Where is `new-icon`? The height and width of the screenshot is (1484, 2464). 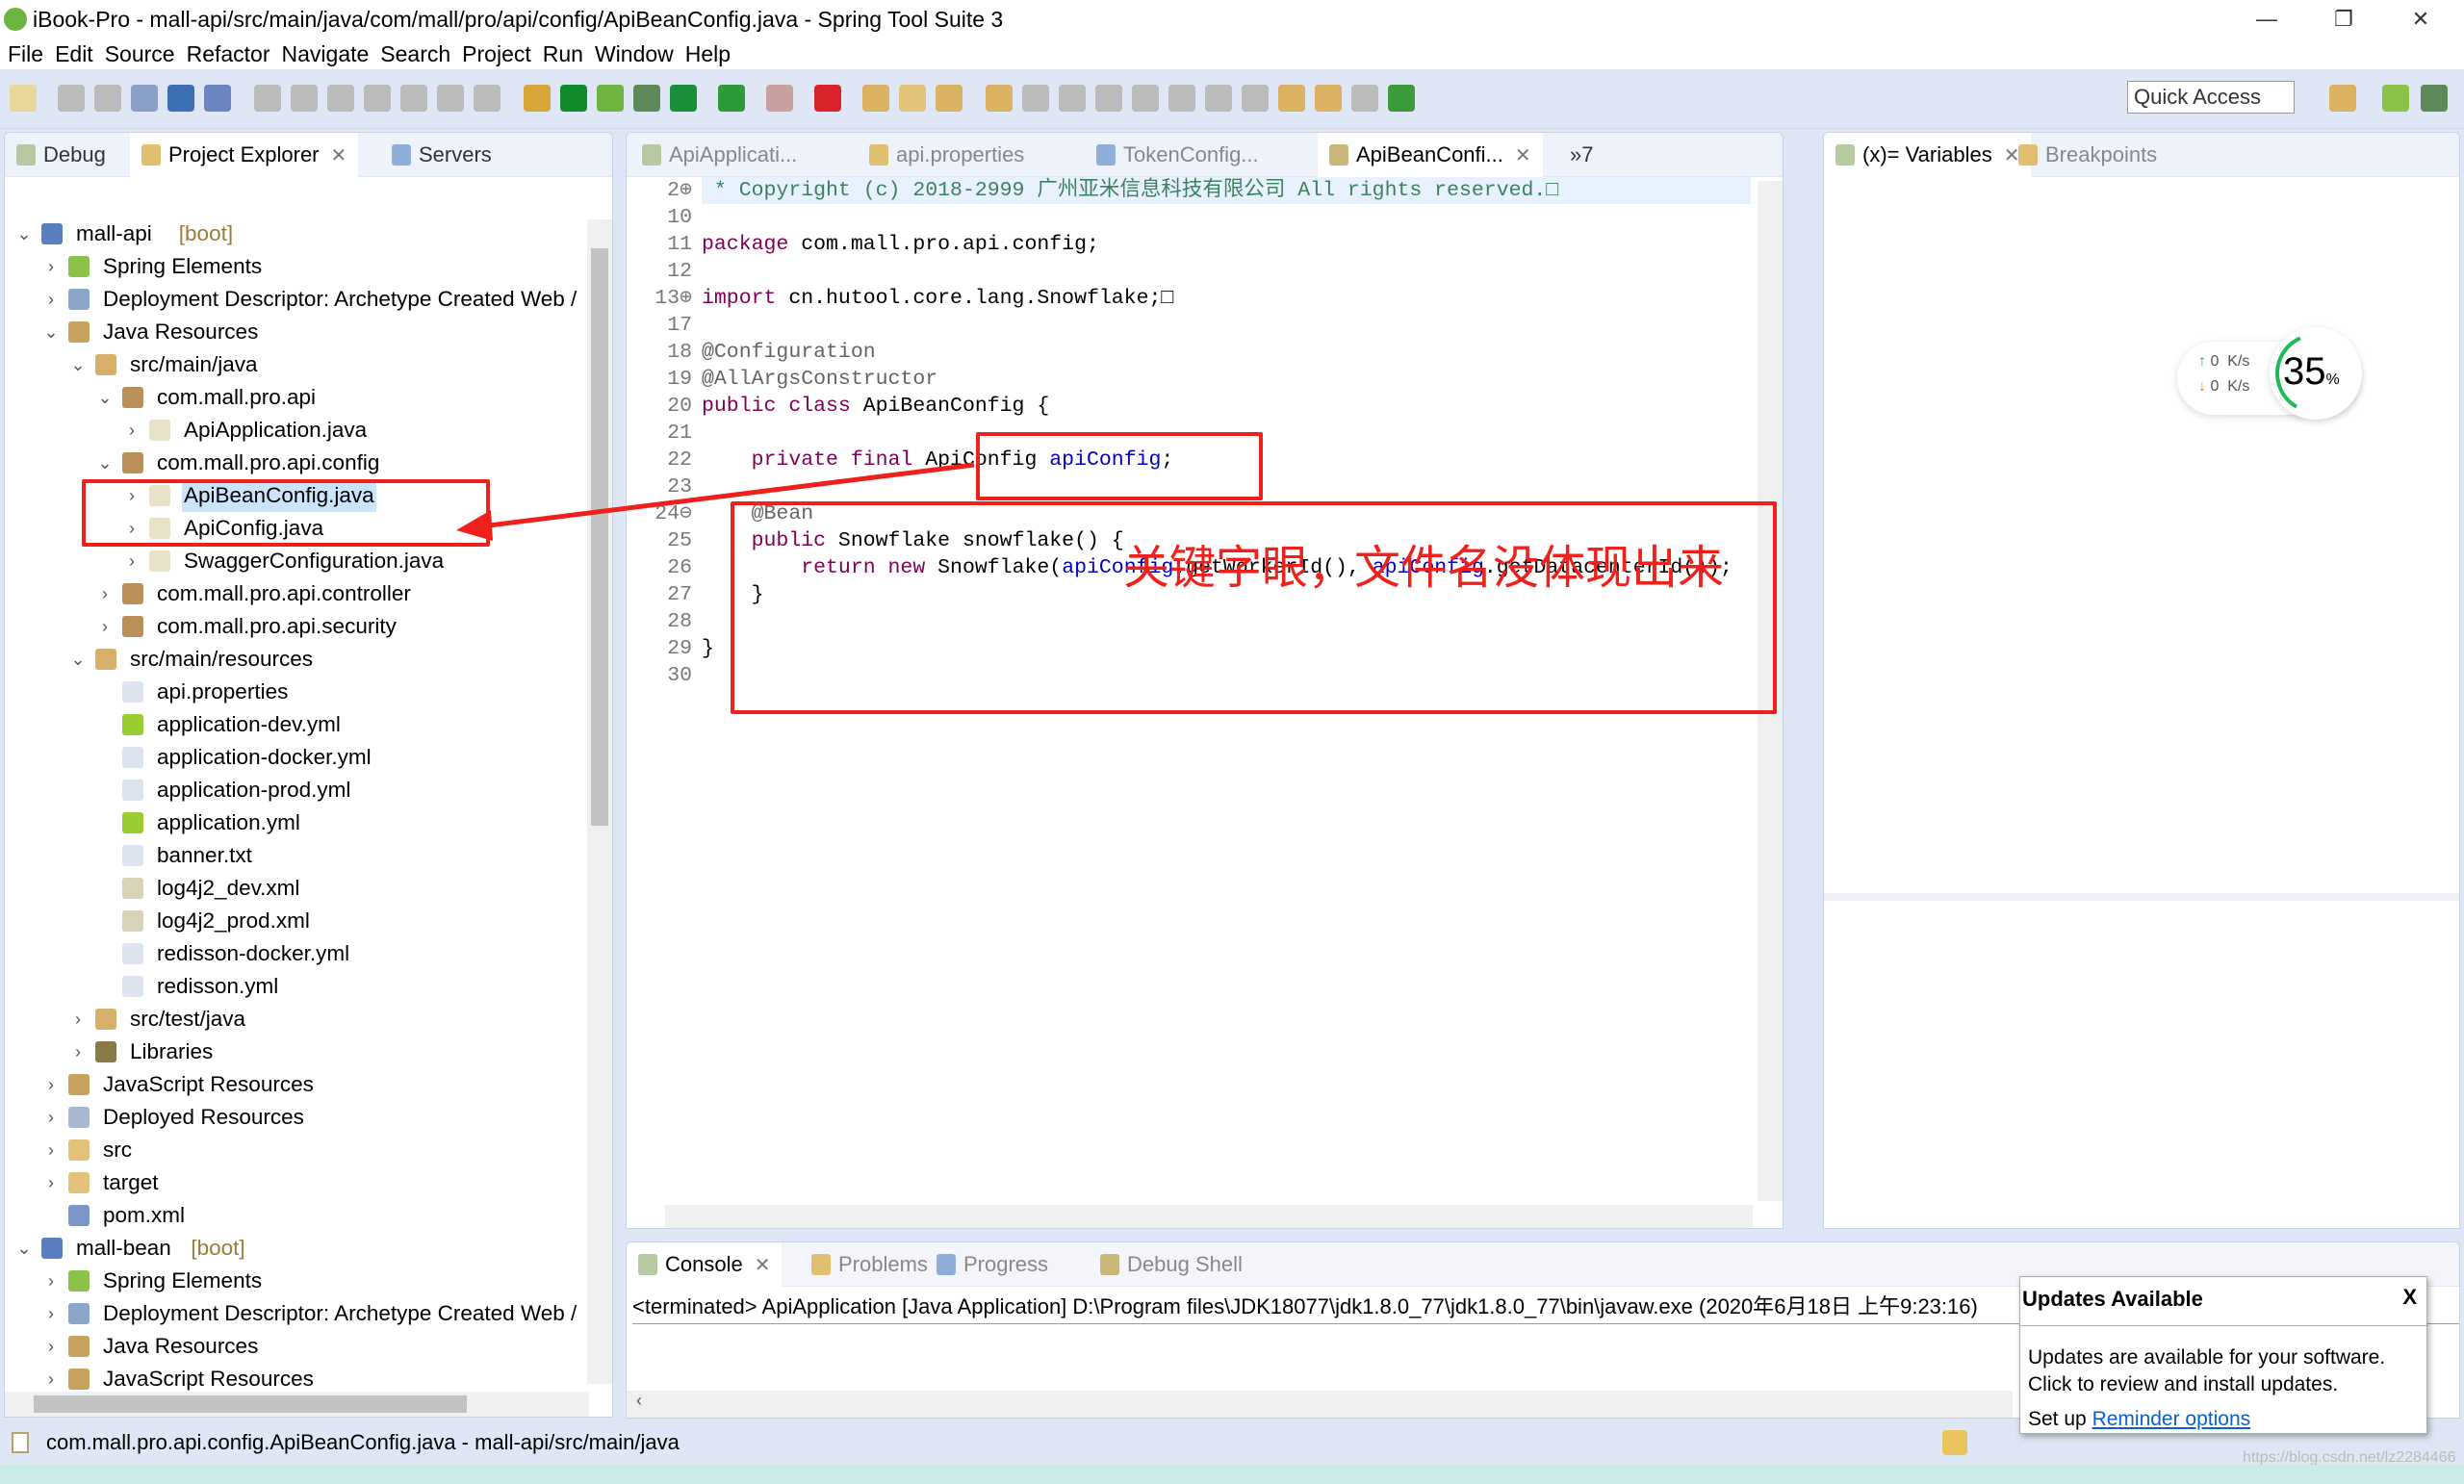 new-icon is located at coordinates (23, 99).